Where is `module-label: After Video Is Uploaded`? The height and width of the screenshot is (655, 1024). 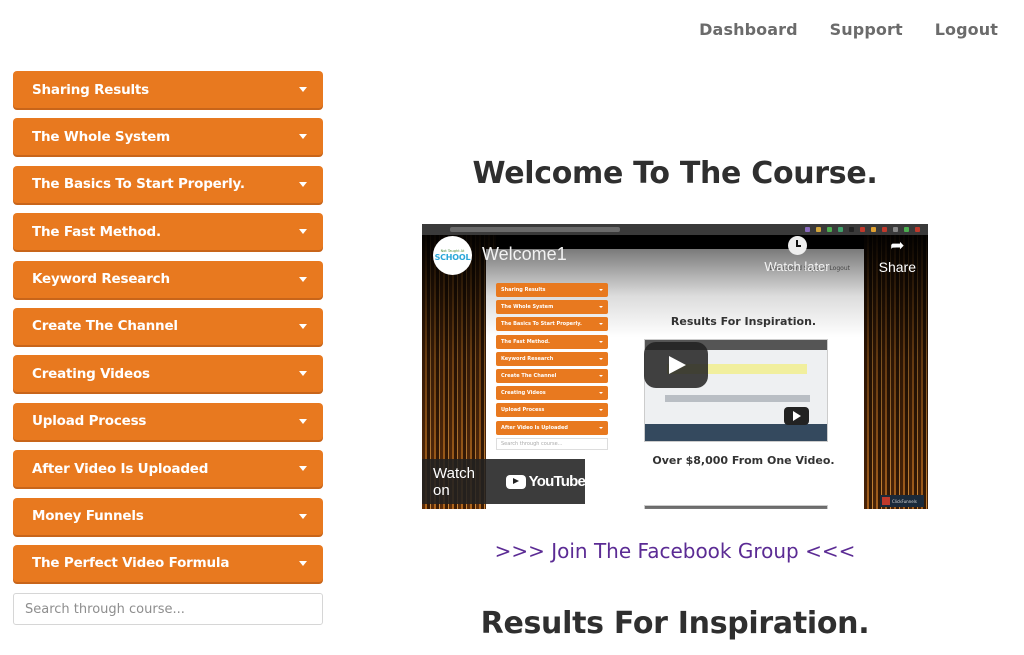
module-label: After Video Is Uploaded is located at coordinates (120, 468).